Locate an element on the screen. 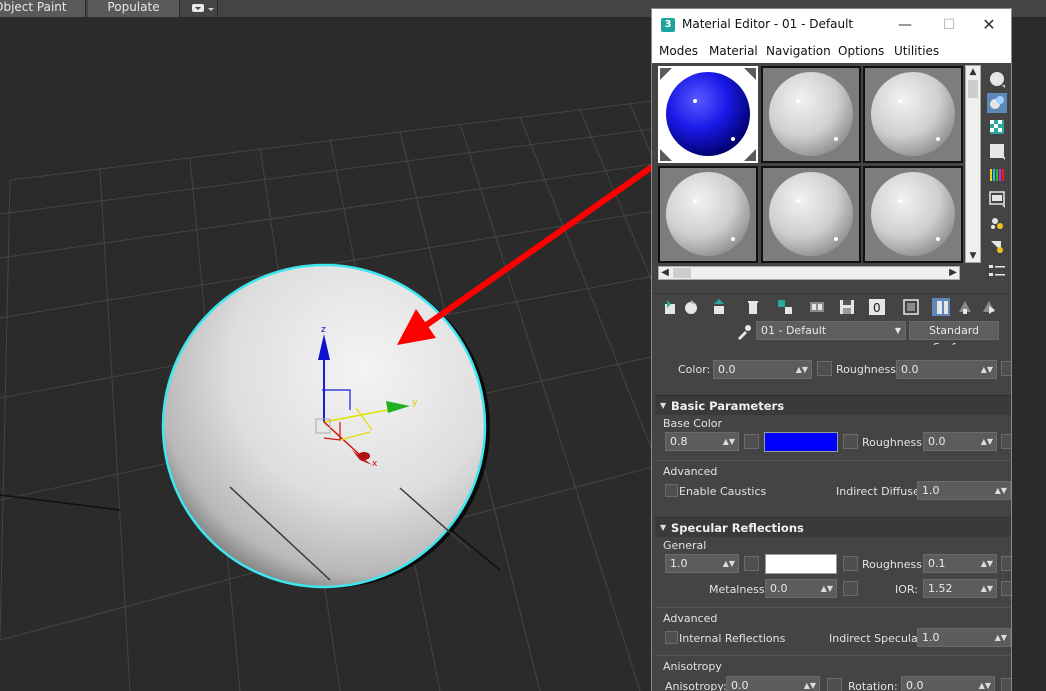  enable-caustics-label: Enable Caustics is located at coordinates (723, 491).